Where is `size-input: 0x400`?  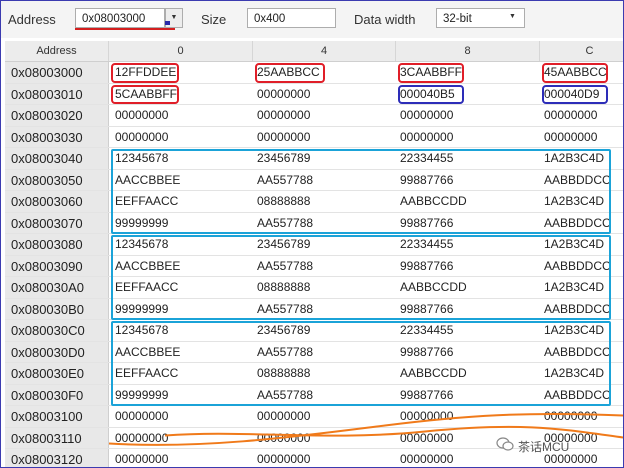
size-input: 0x400 is located at coordinates (291, 18).